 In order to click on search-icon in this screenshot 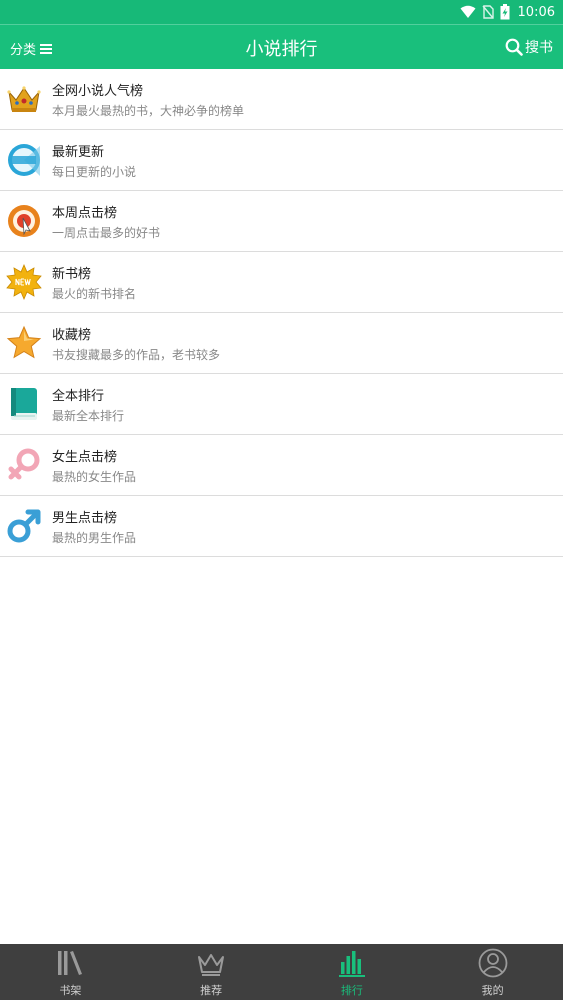, I will do `click(514, 47)`.